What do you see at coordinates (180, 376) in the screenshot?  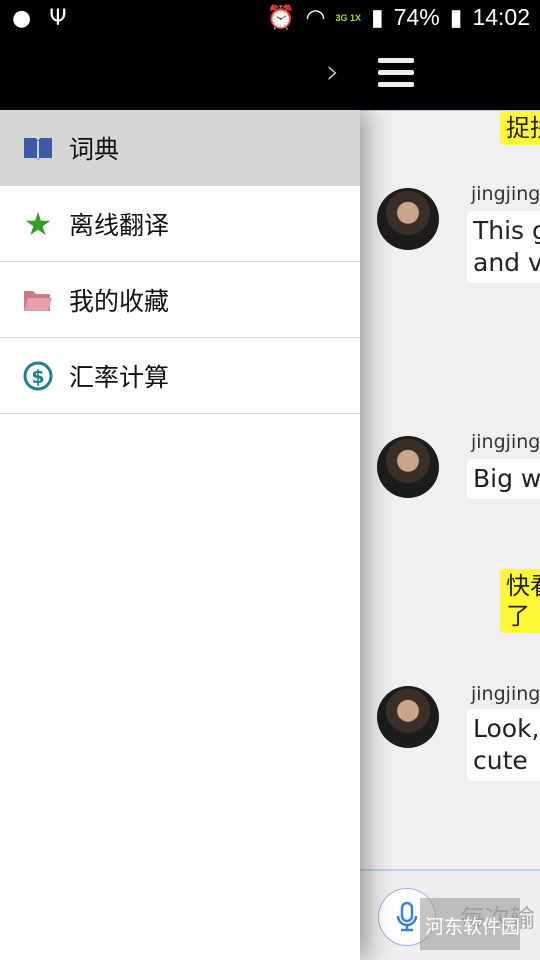 I see `drawer-item-currency: $ 汇率计算` at bounding box center [180, 376].